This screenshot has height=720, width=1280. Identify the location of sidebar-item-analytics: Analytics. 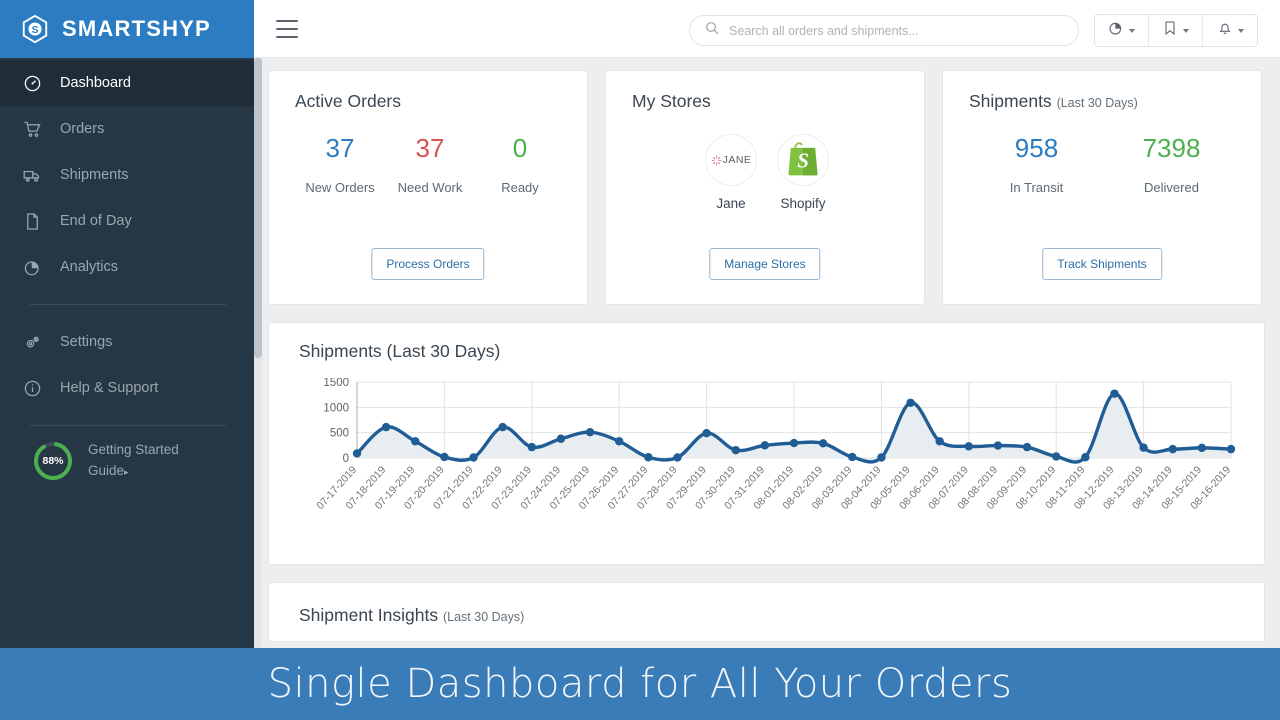
(127, 267).